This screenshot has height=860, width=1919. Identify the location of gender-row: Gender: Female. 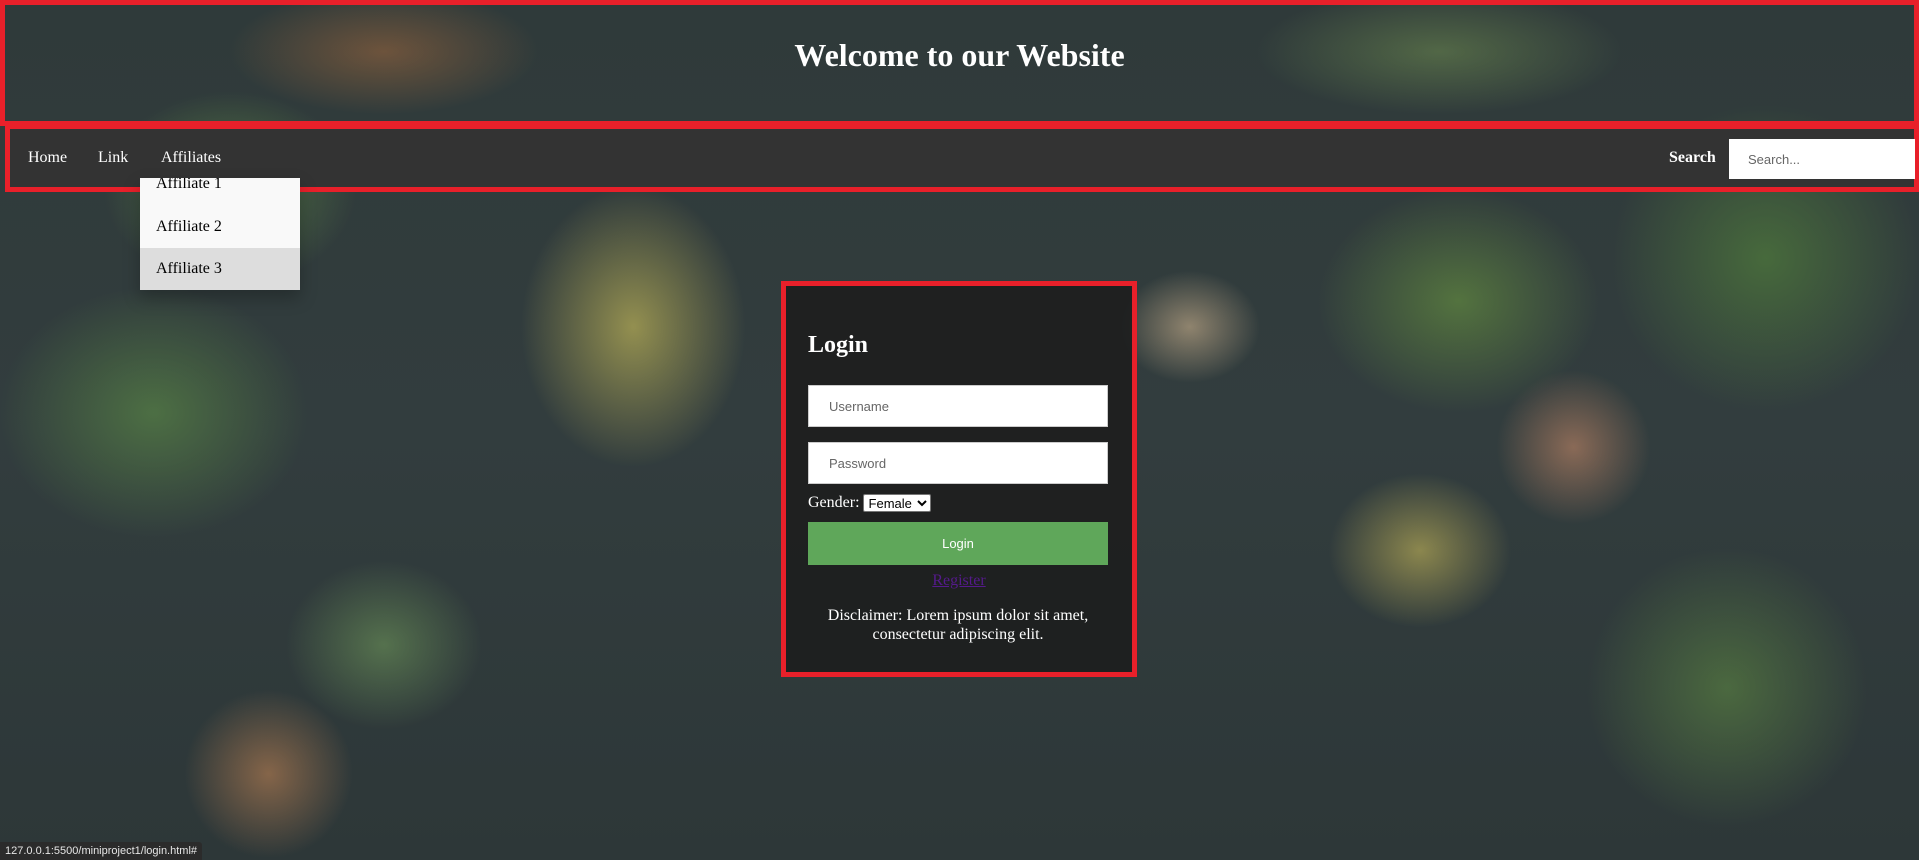
(869, 503).